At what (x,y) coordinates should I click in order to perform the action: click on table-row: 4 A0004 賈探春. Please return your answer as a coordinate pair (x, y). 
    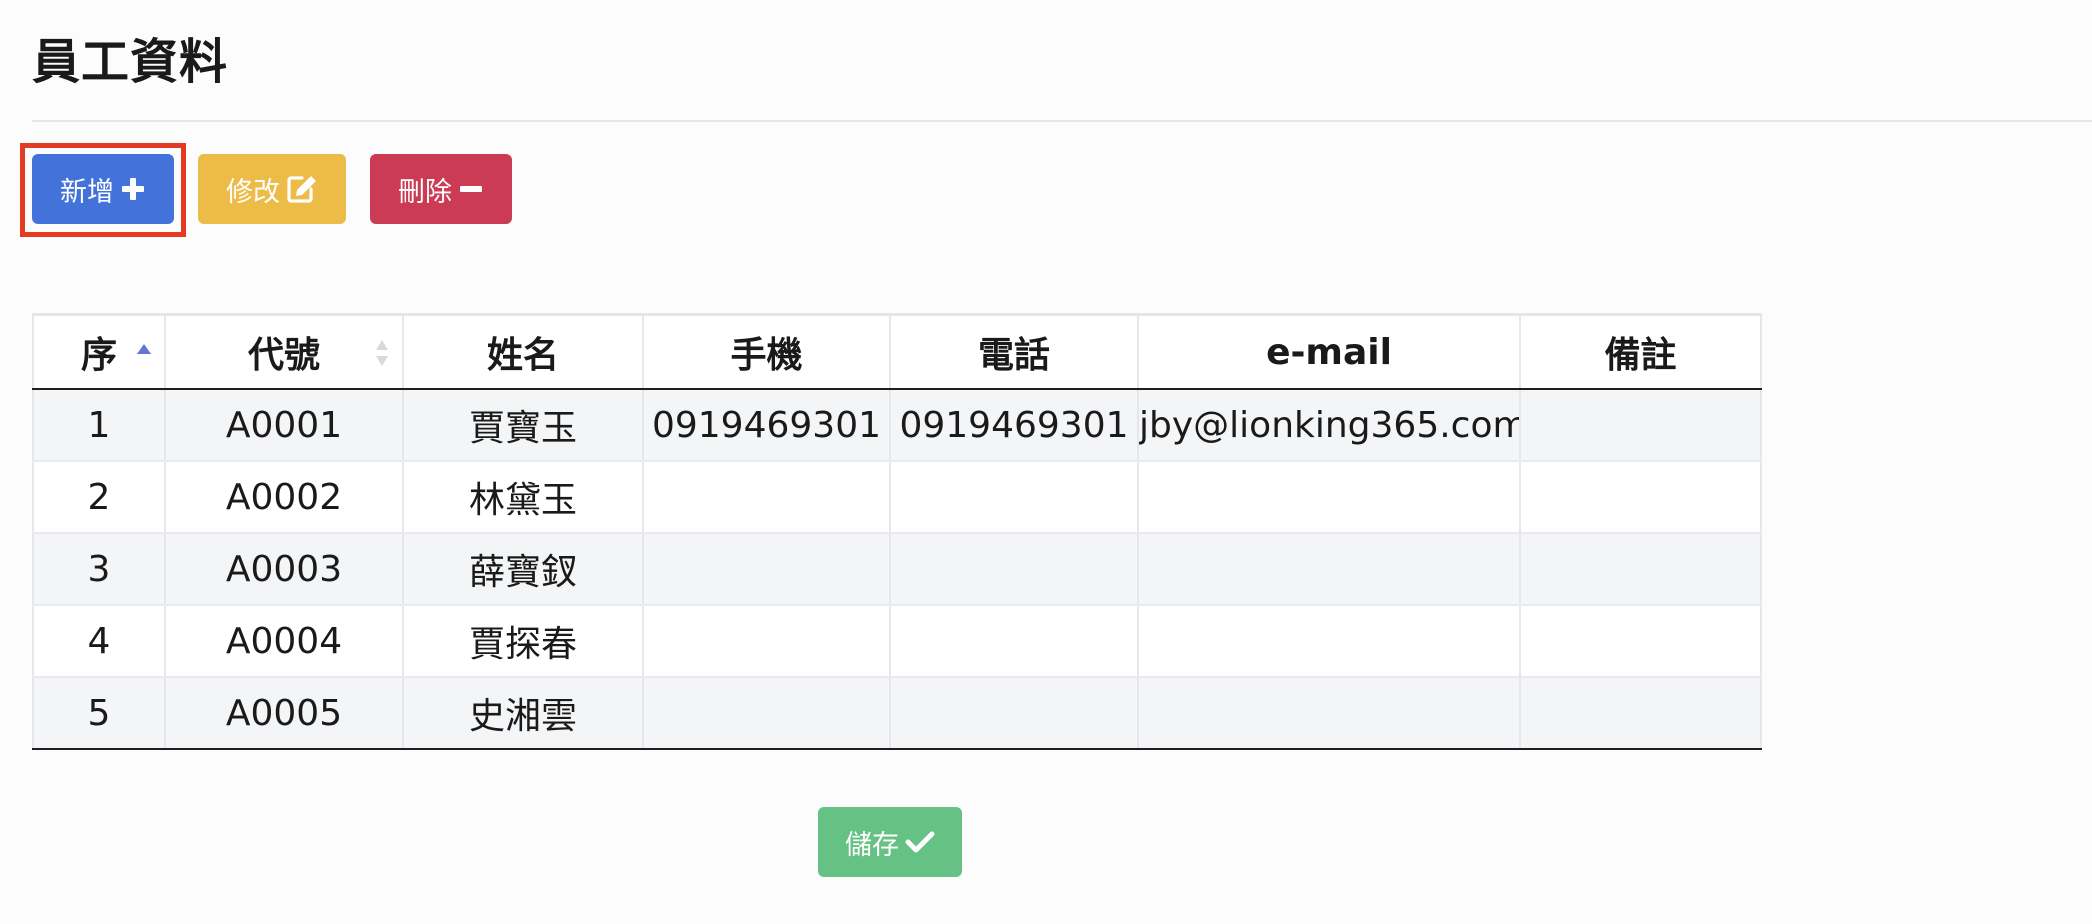
    Looking at the image, I should click on (897, 641).